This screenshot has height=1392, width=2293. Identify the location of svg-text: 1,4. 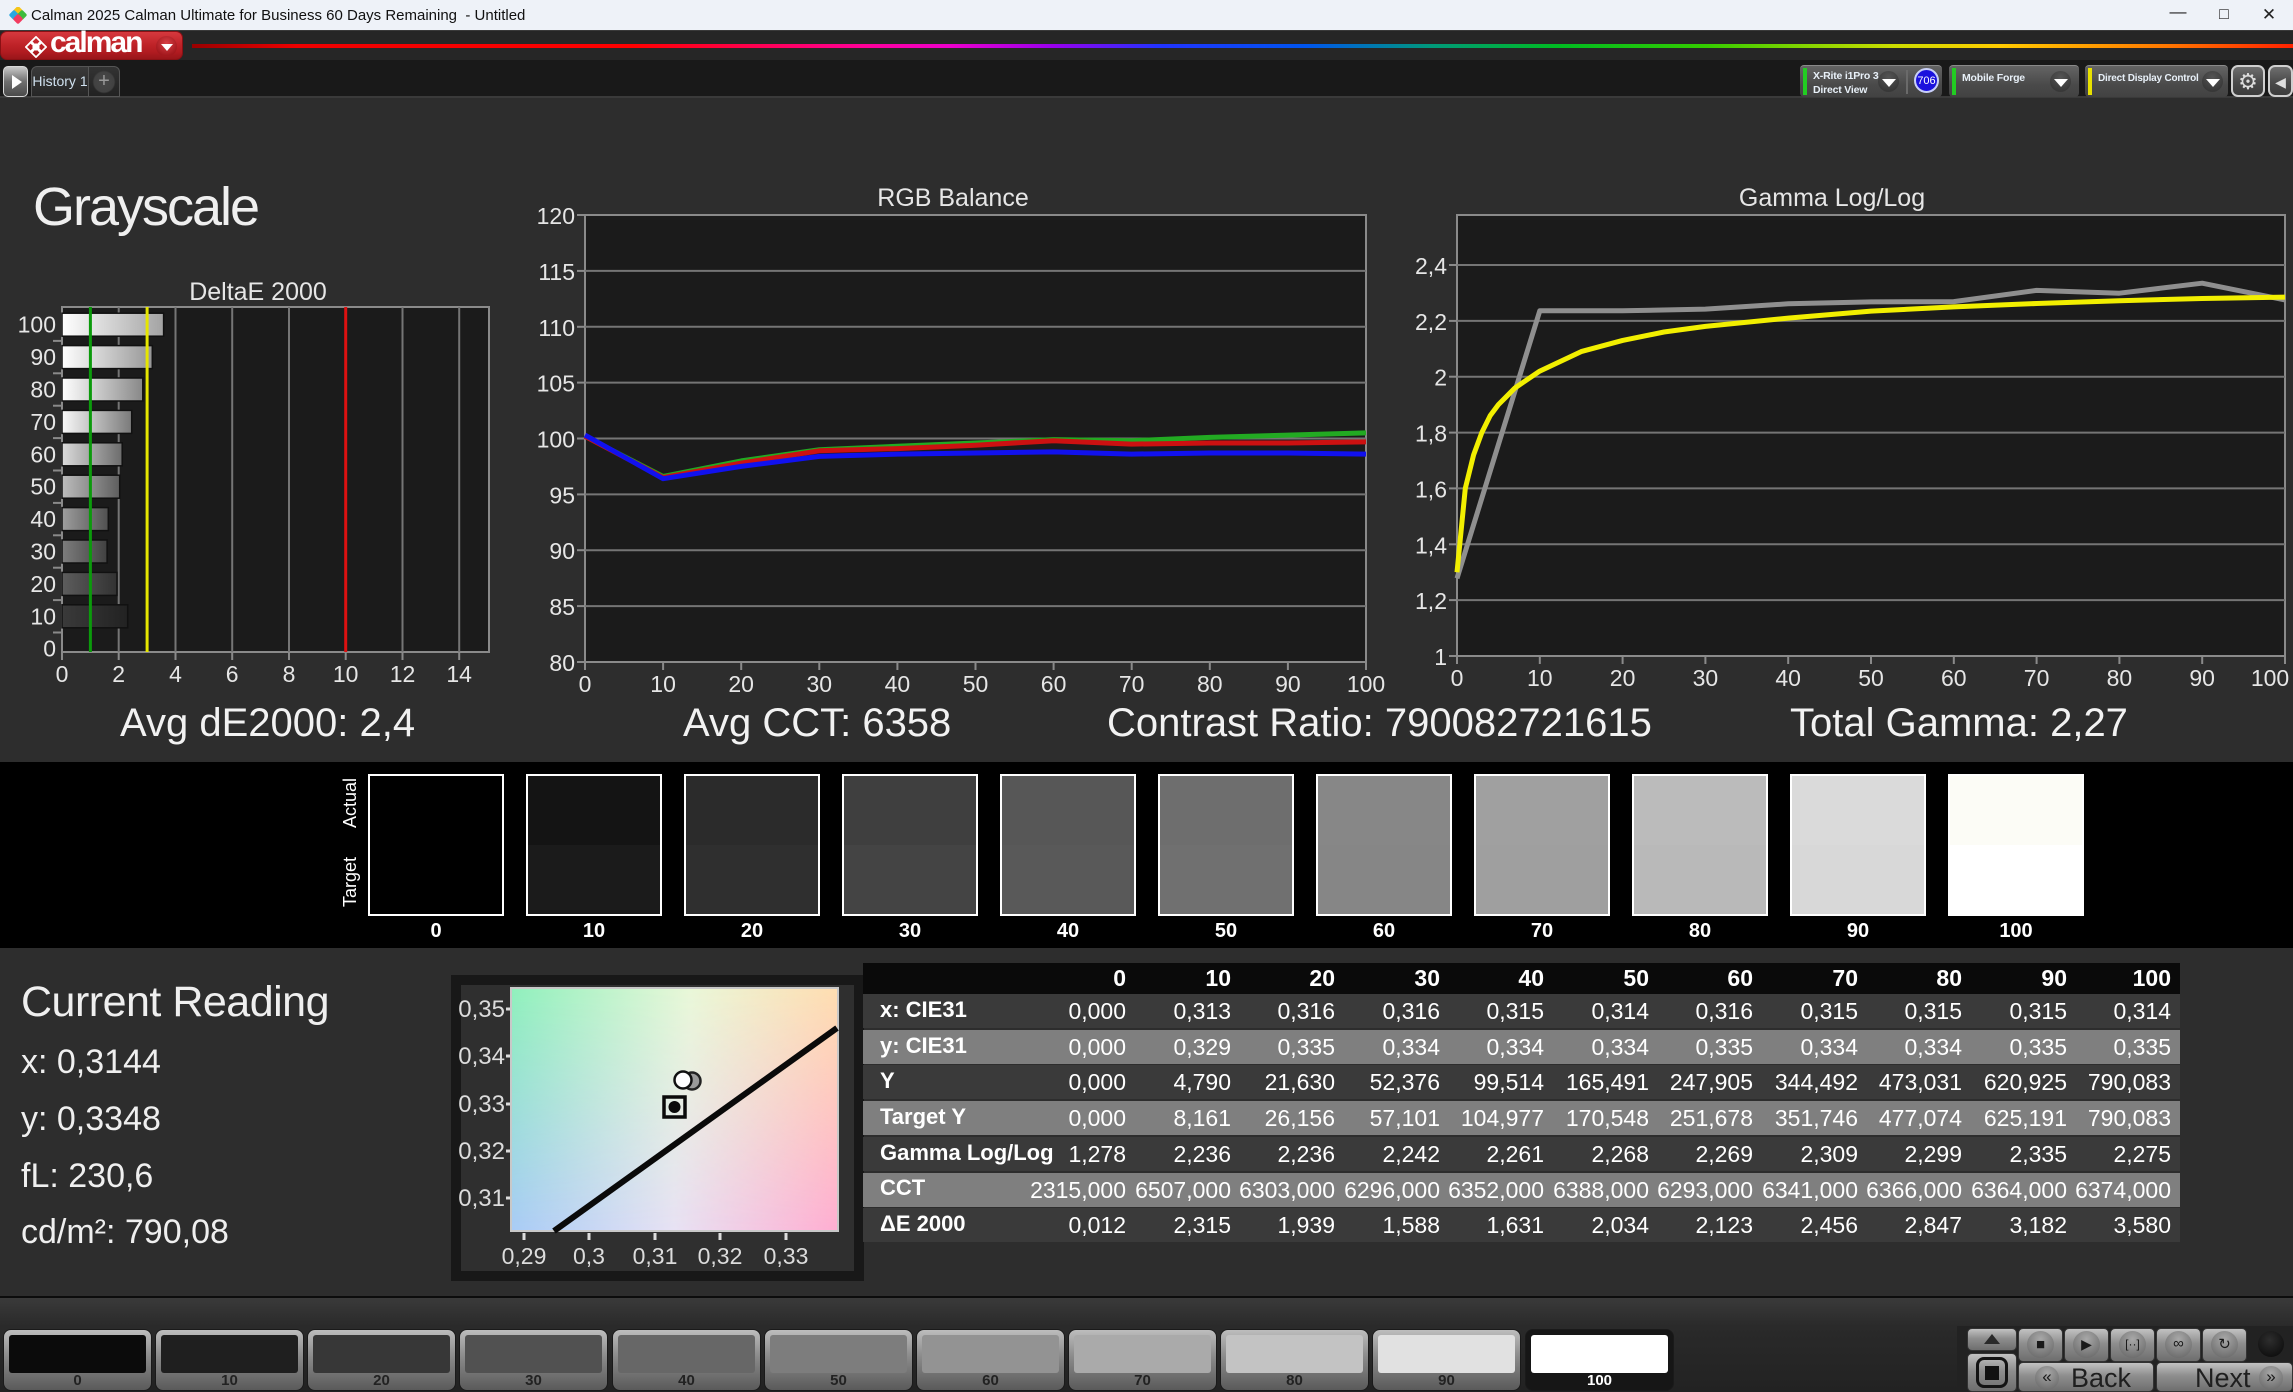
(1431, 545).